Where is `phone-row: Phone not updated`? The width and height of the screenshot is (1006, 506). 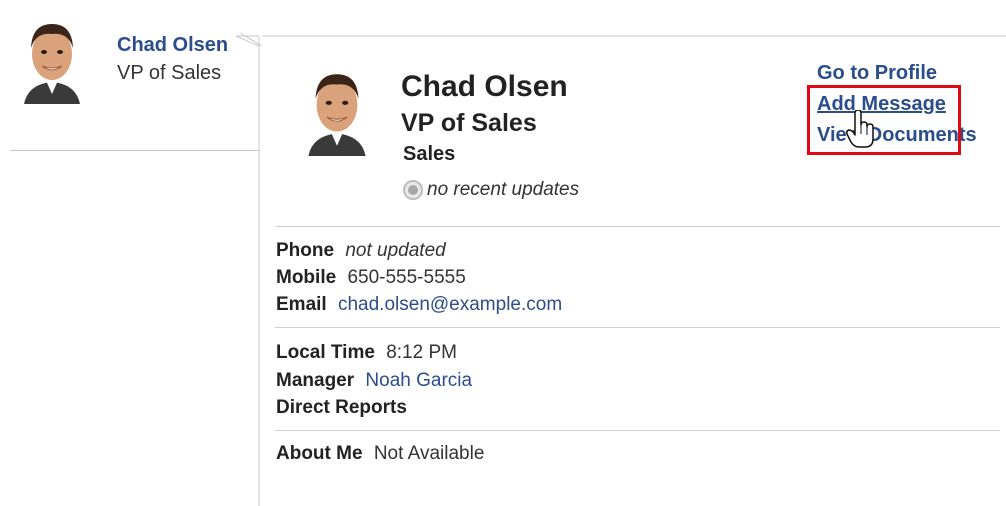 phone-row: Phone not updated is located at coordinates (361, 251).